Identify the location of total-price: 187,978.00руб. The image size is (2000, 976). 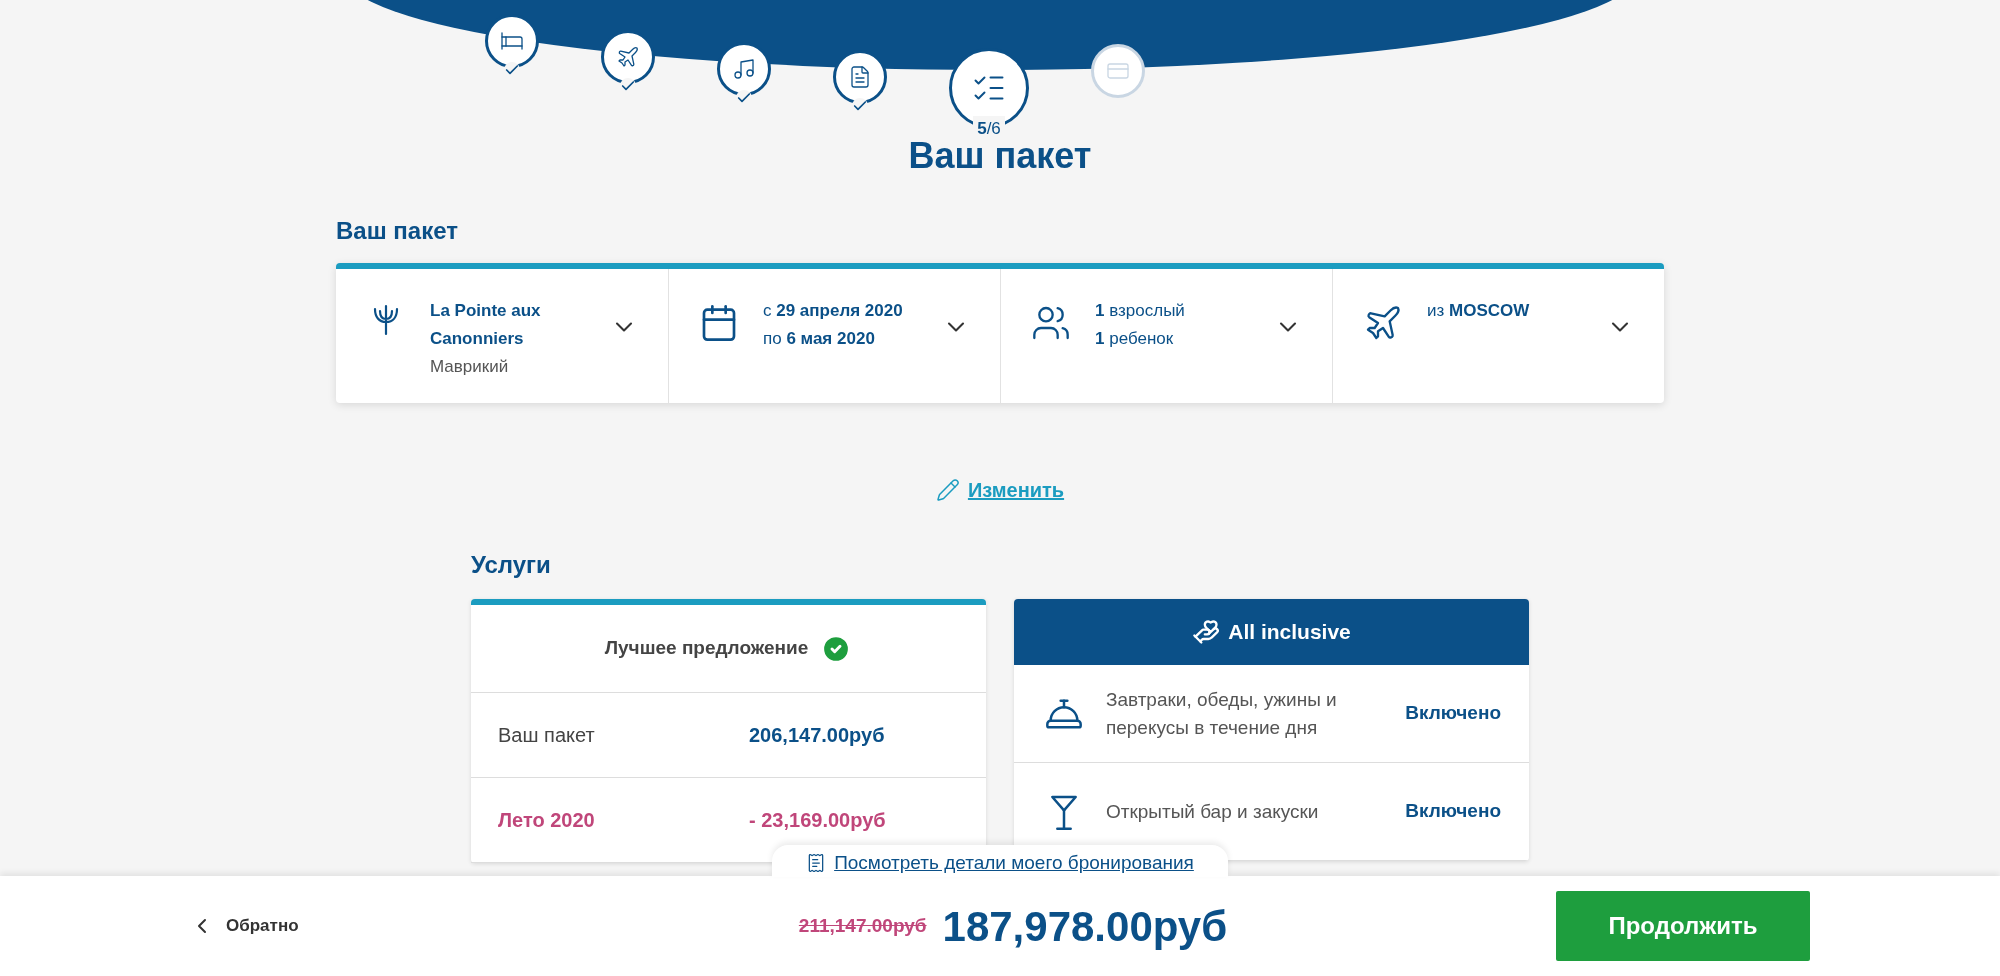
(1085, 926).